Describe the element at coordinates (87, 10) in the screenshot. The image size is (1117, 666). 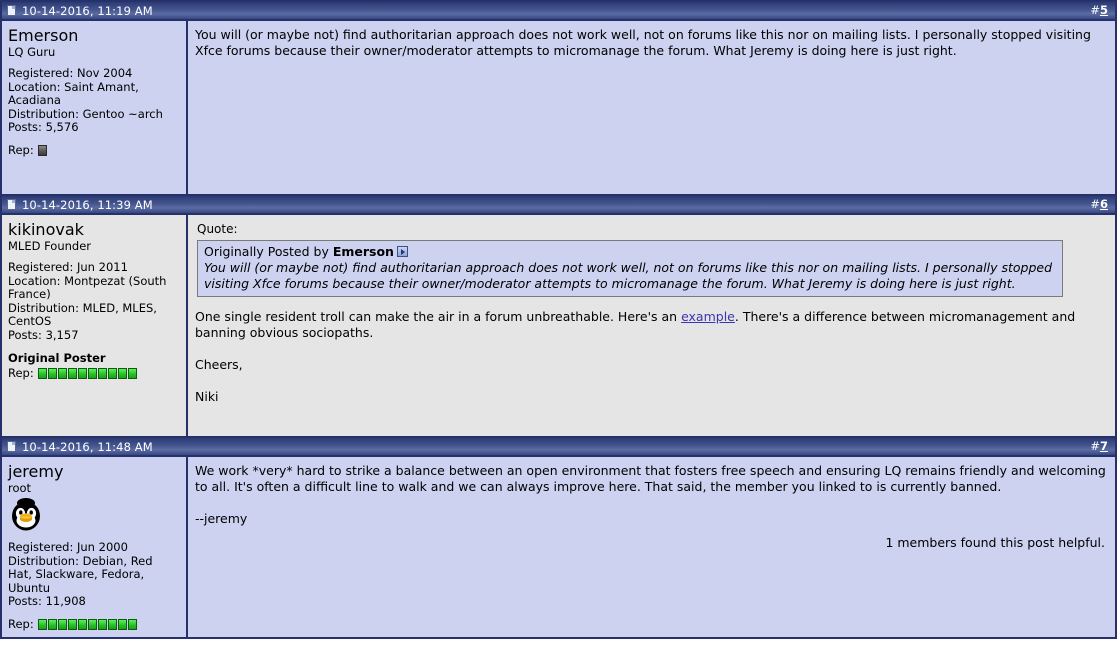
I see `post-date: 10-14-2016, 11:19 AM` at that location.